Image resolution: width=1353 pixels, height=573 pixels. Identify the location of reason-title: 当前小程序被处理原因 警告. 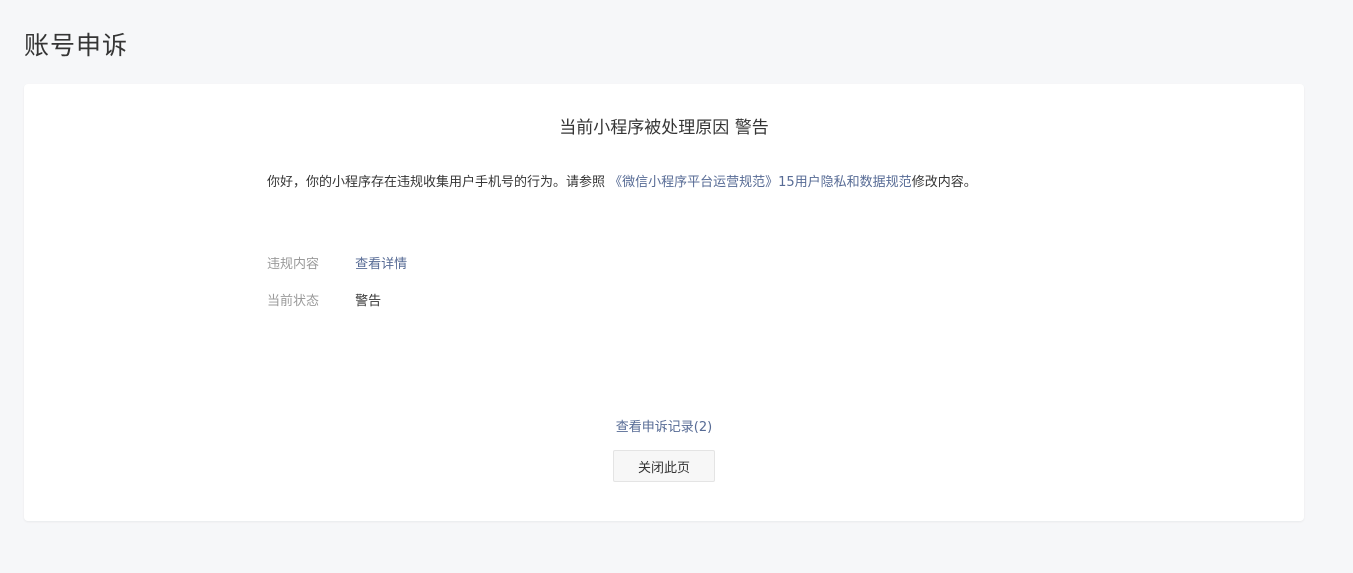
(664, 128).